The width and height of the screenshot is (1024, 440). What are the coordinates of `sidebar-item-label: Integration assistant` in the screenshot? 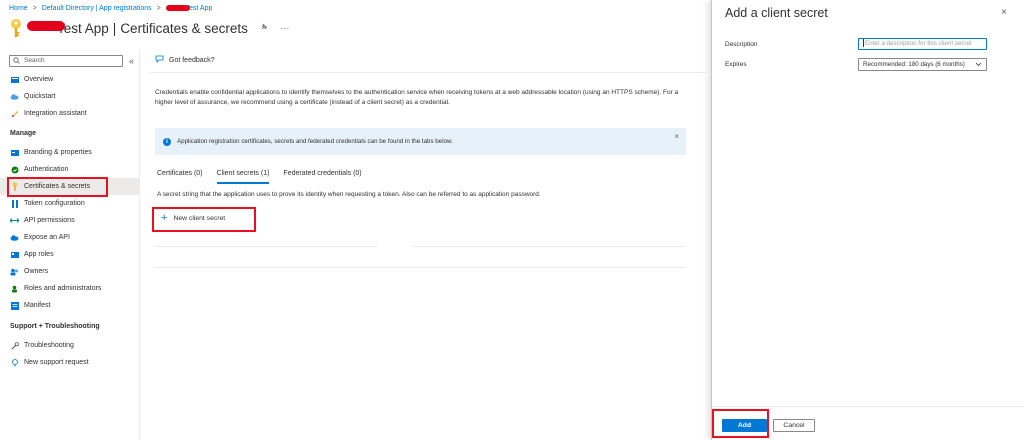 It's located at (55, 113).